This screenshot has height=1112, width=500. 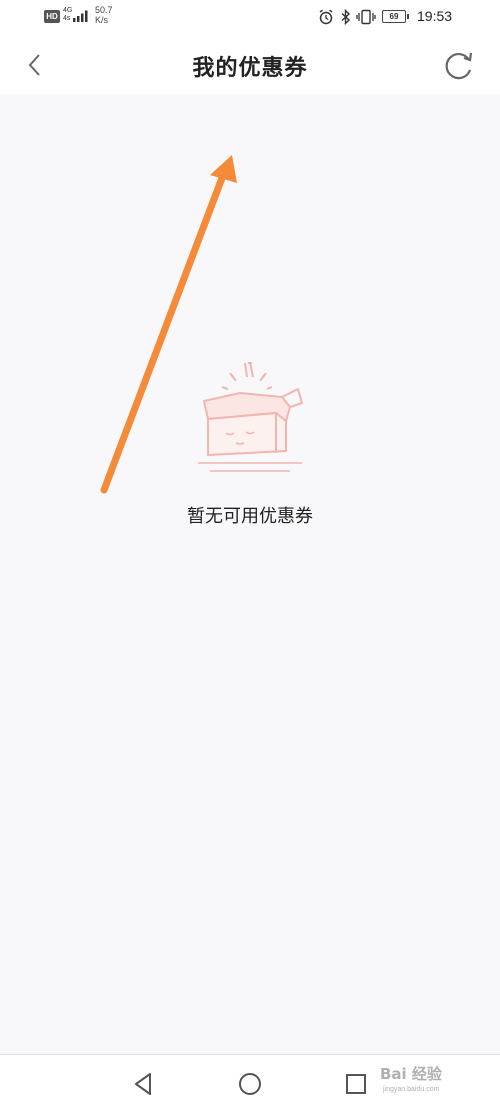 I want to click on refresh-button, so click(x=459, y=66).